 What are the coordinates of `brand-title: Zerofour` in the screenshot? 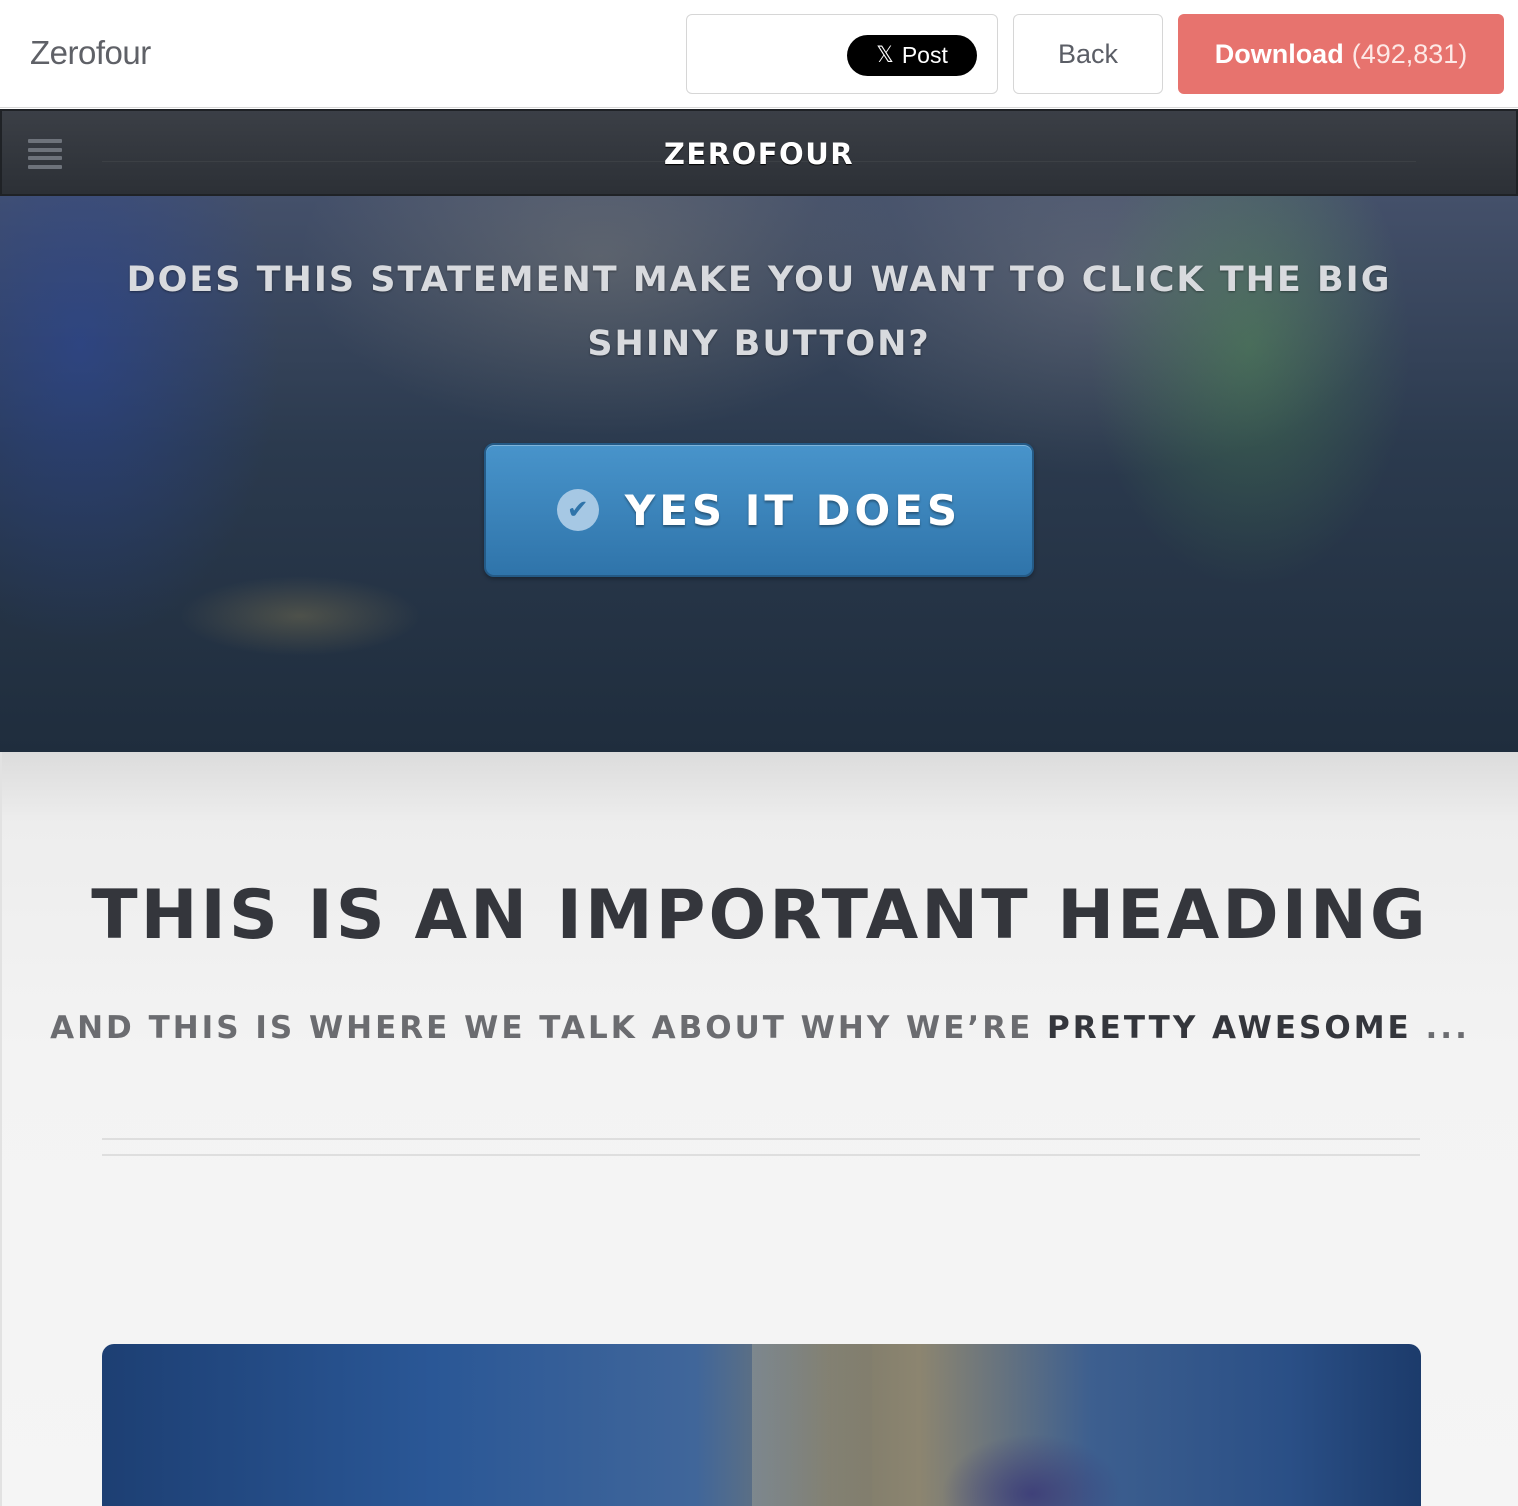 It's located at (90, 52).